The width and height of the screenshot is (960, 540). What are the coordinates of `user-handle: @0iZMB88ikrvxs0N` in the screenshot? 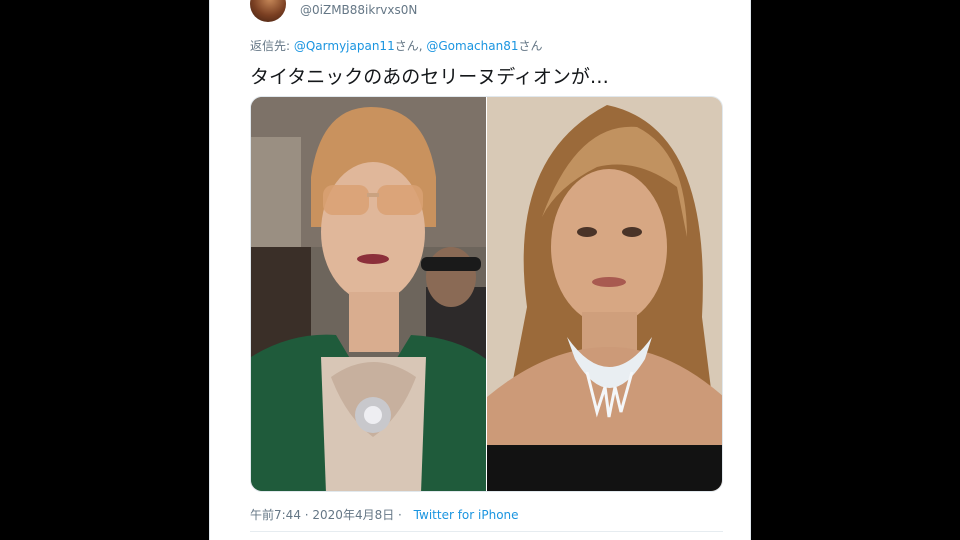 It's located at (358, 10).